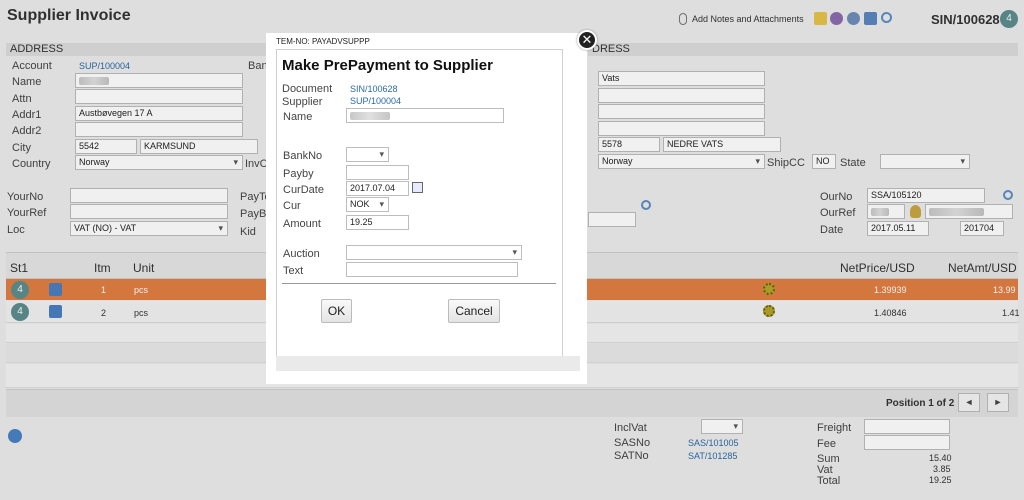  Describe the element at coordinates (425, 115) in the screenshot. I see `dialog-name-field` at that location.